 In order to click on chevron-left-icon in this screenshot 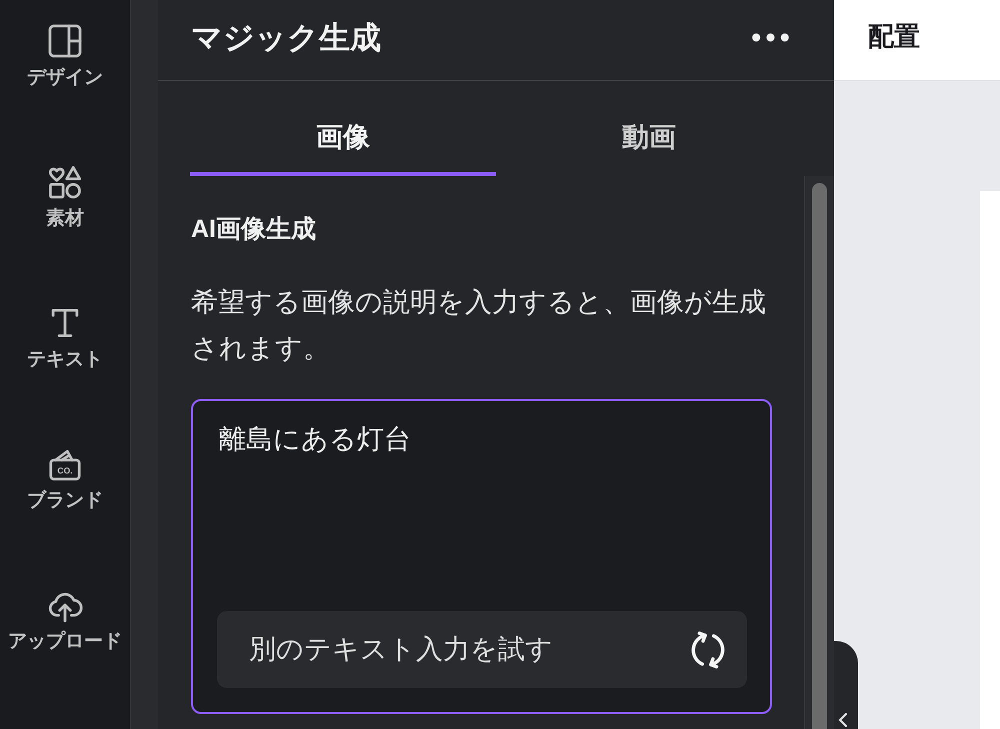, I will do `click(843, 720)`.